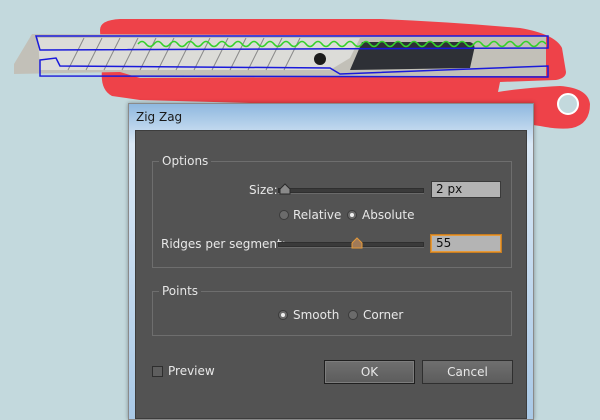  What do you see at coordinates (263, 190) in the screenshot?
I see `size-label: Size:` at bounding box center [263, 190].